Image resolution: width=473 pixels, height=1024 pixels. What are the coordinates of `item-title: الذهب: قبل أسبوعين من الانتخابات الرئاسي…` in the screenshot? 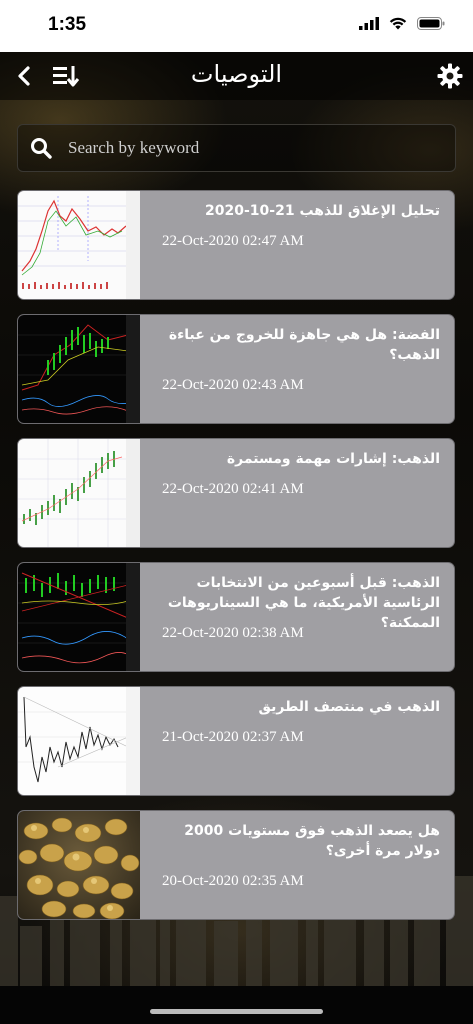 It's located at (303, 603).